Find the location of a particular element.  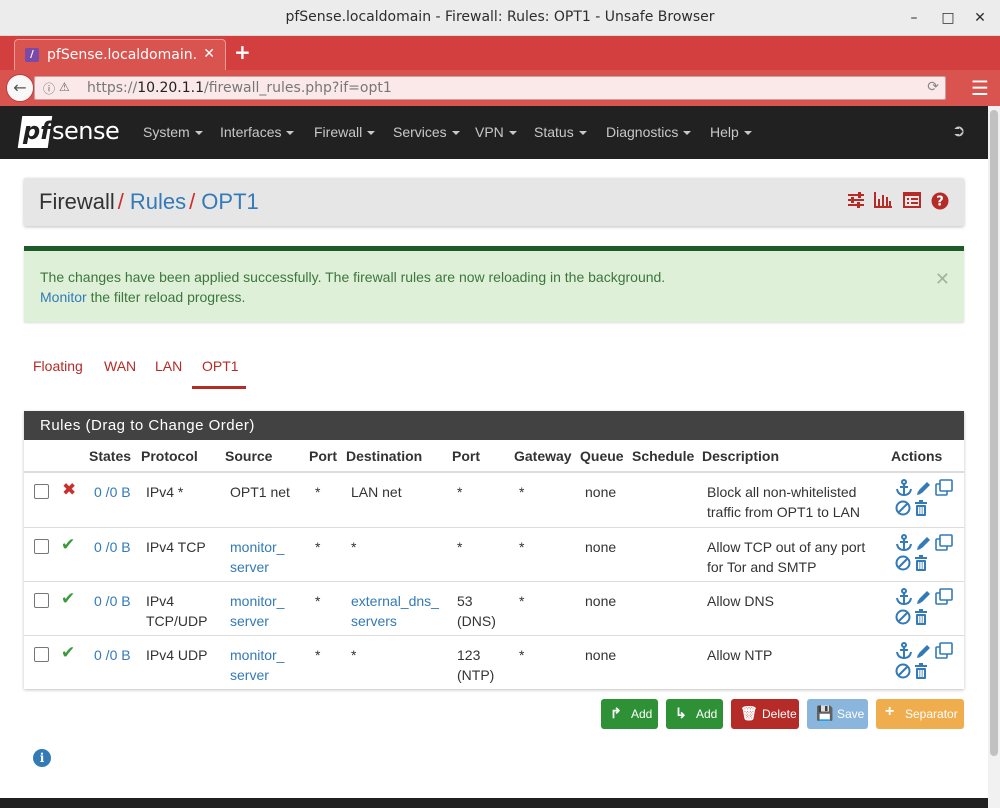

info-icon: i is located at coordinates (42, 758).